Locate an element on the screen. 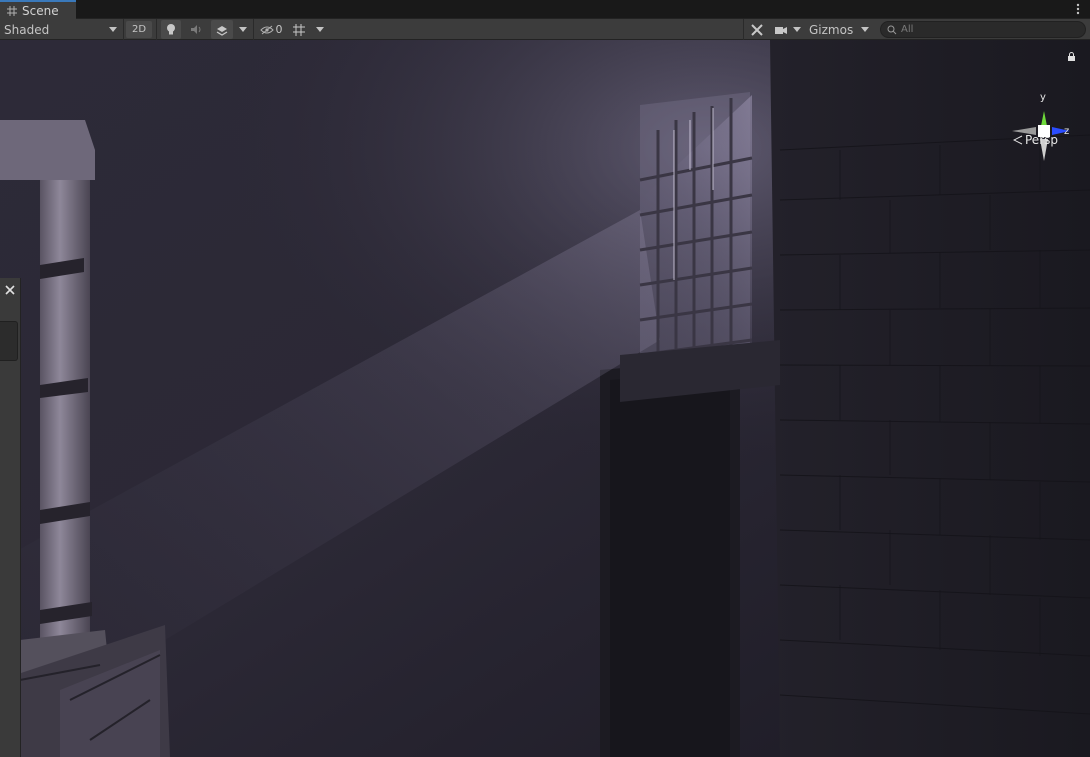 This screenshot has height=757, width=1090. speaker-icon is located at coordinates (195, 29).